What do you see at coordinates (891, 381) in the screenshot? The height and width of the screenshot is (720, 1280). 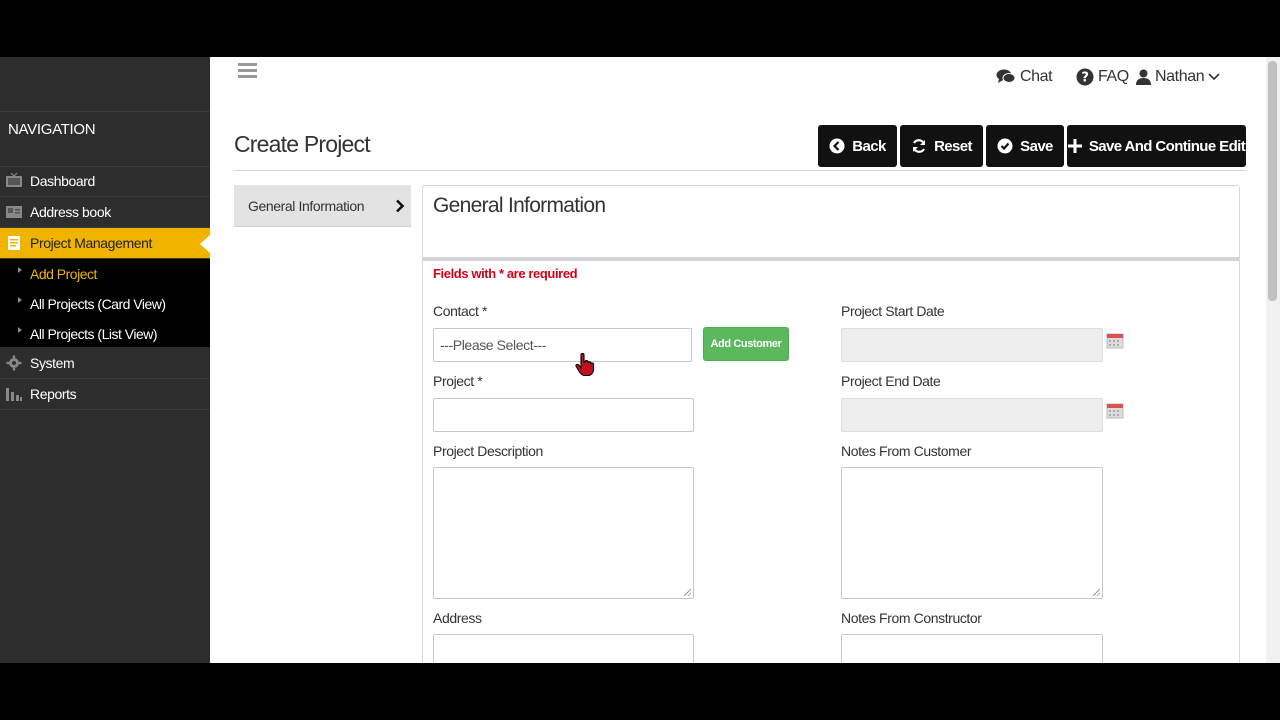 I see `end-date-label: Project End Date` at bounding box center [891, 381].